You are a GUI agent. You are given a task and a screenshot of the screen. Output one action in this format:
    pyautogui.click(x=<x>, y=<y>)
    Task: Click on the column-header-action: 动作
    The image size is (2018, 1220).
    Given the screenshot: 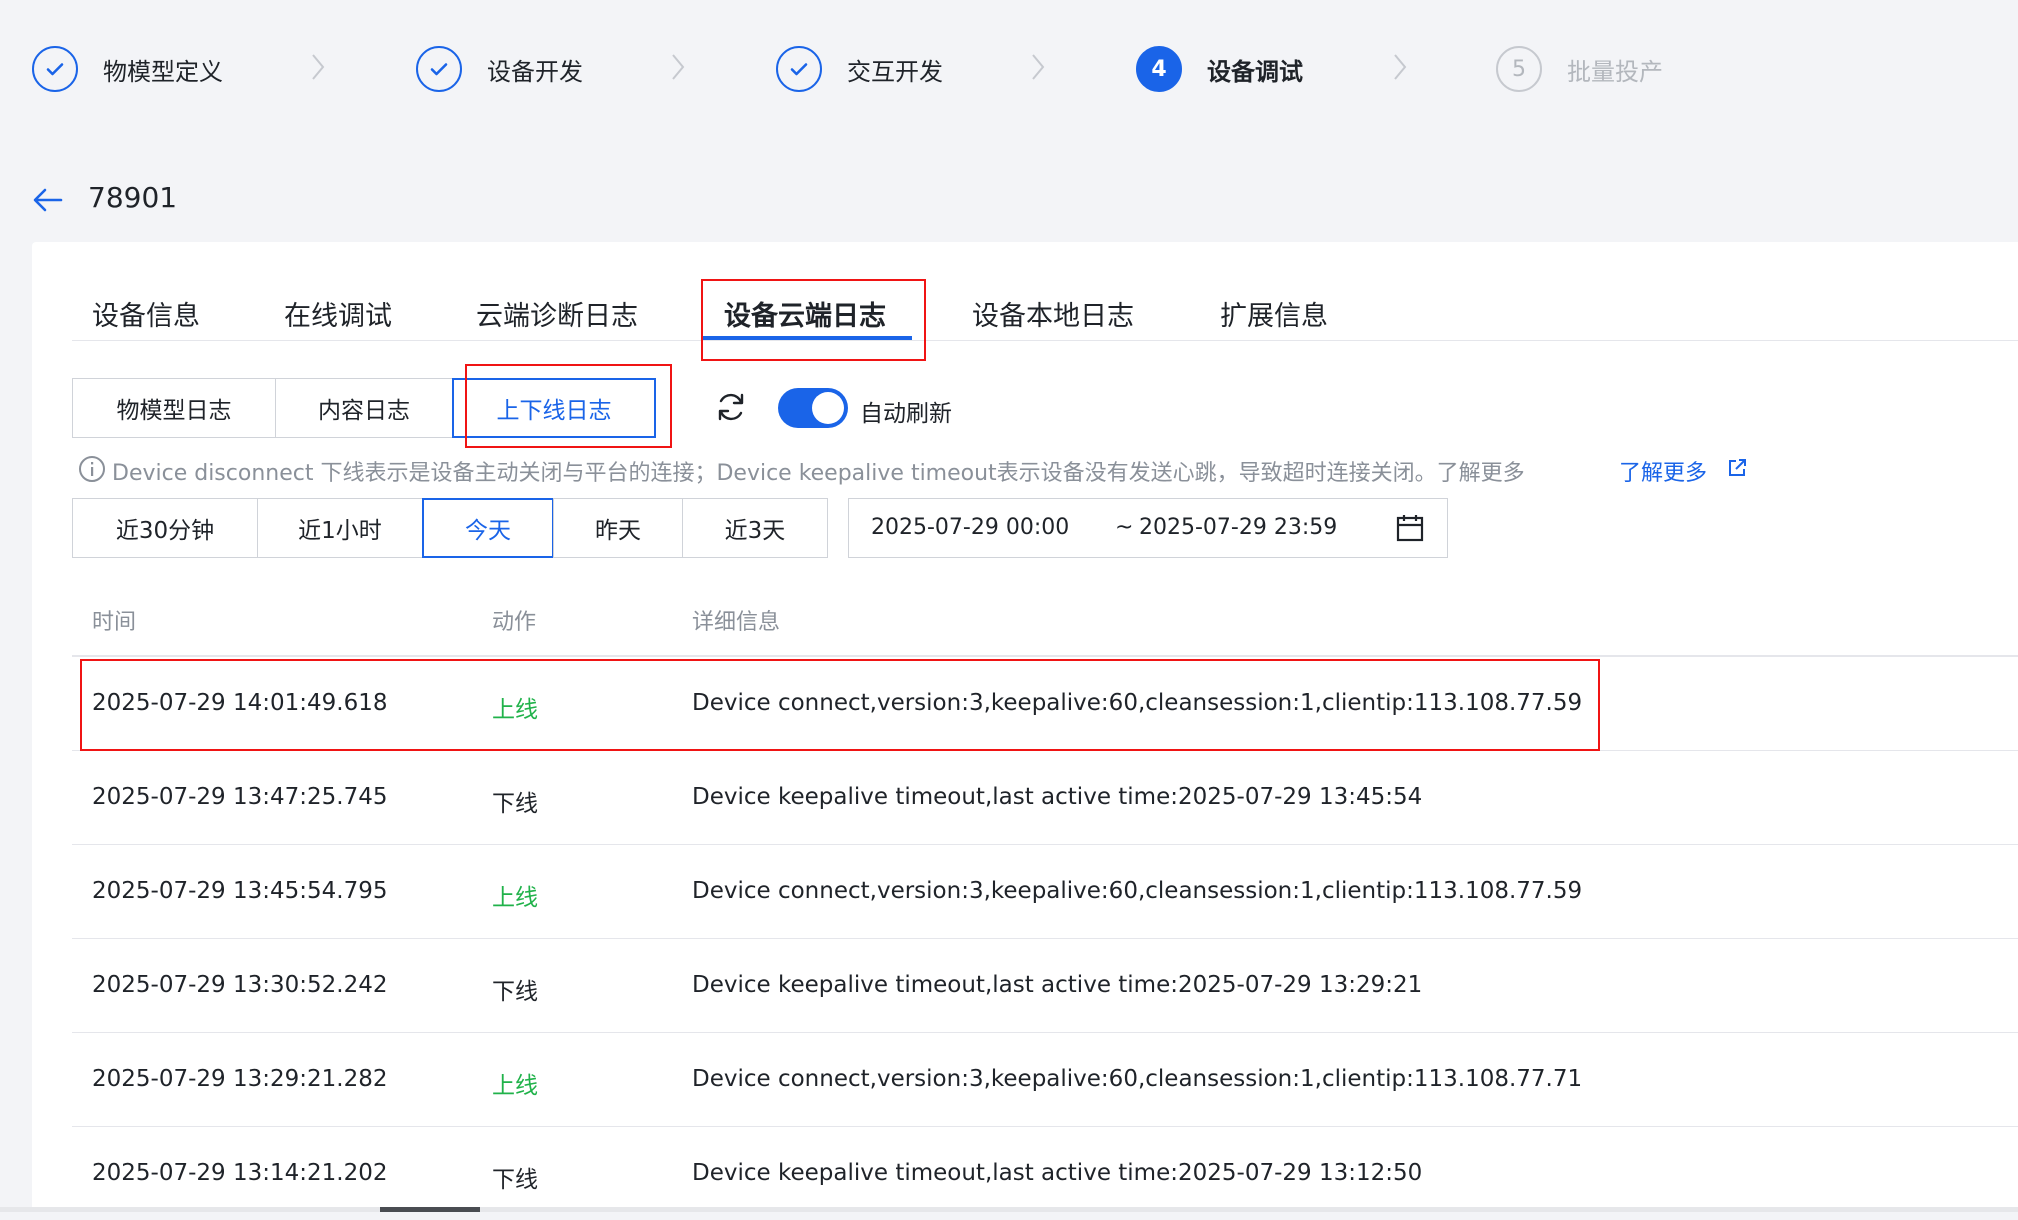 What is the action you would take?
    pyautogui.click(x=514, y=622)
    